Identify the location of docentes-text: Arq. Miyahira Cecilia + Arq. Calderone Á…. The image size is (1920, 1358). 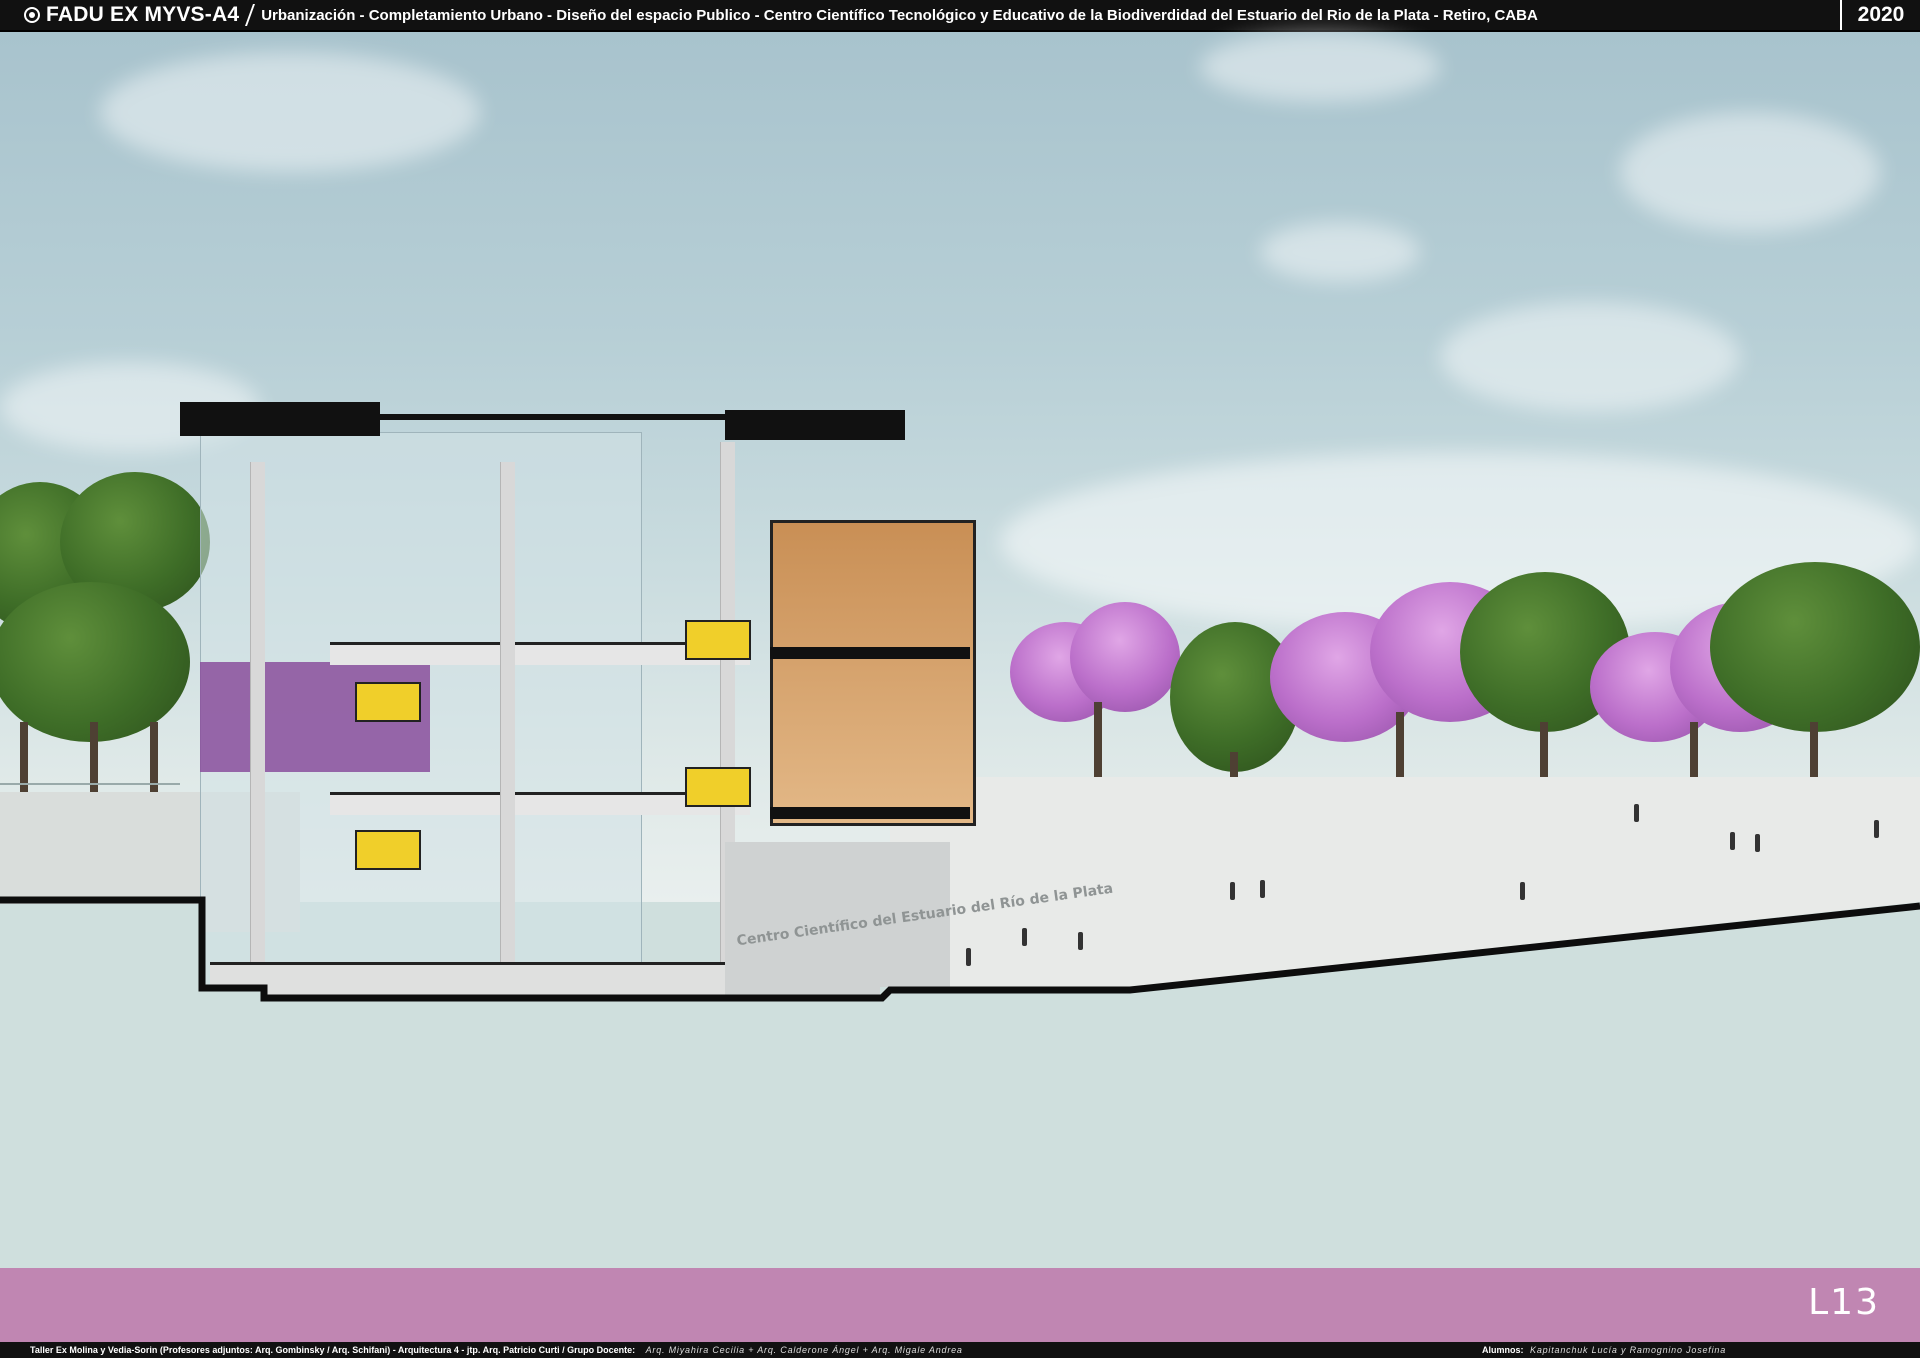
(804, 1350).